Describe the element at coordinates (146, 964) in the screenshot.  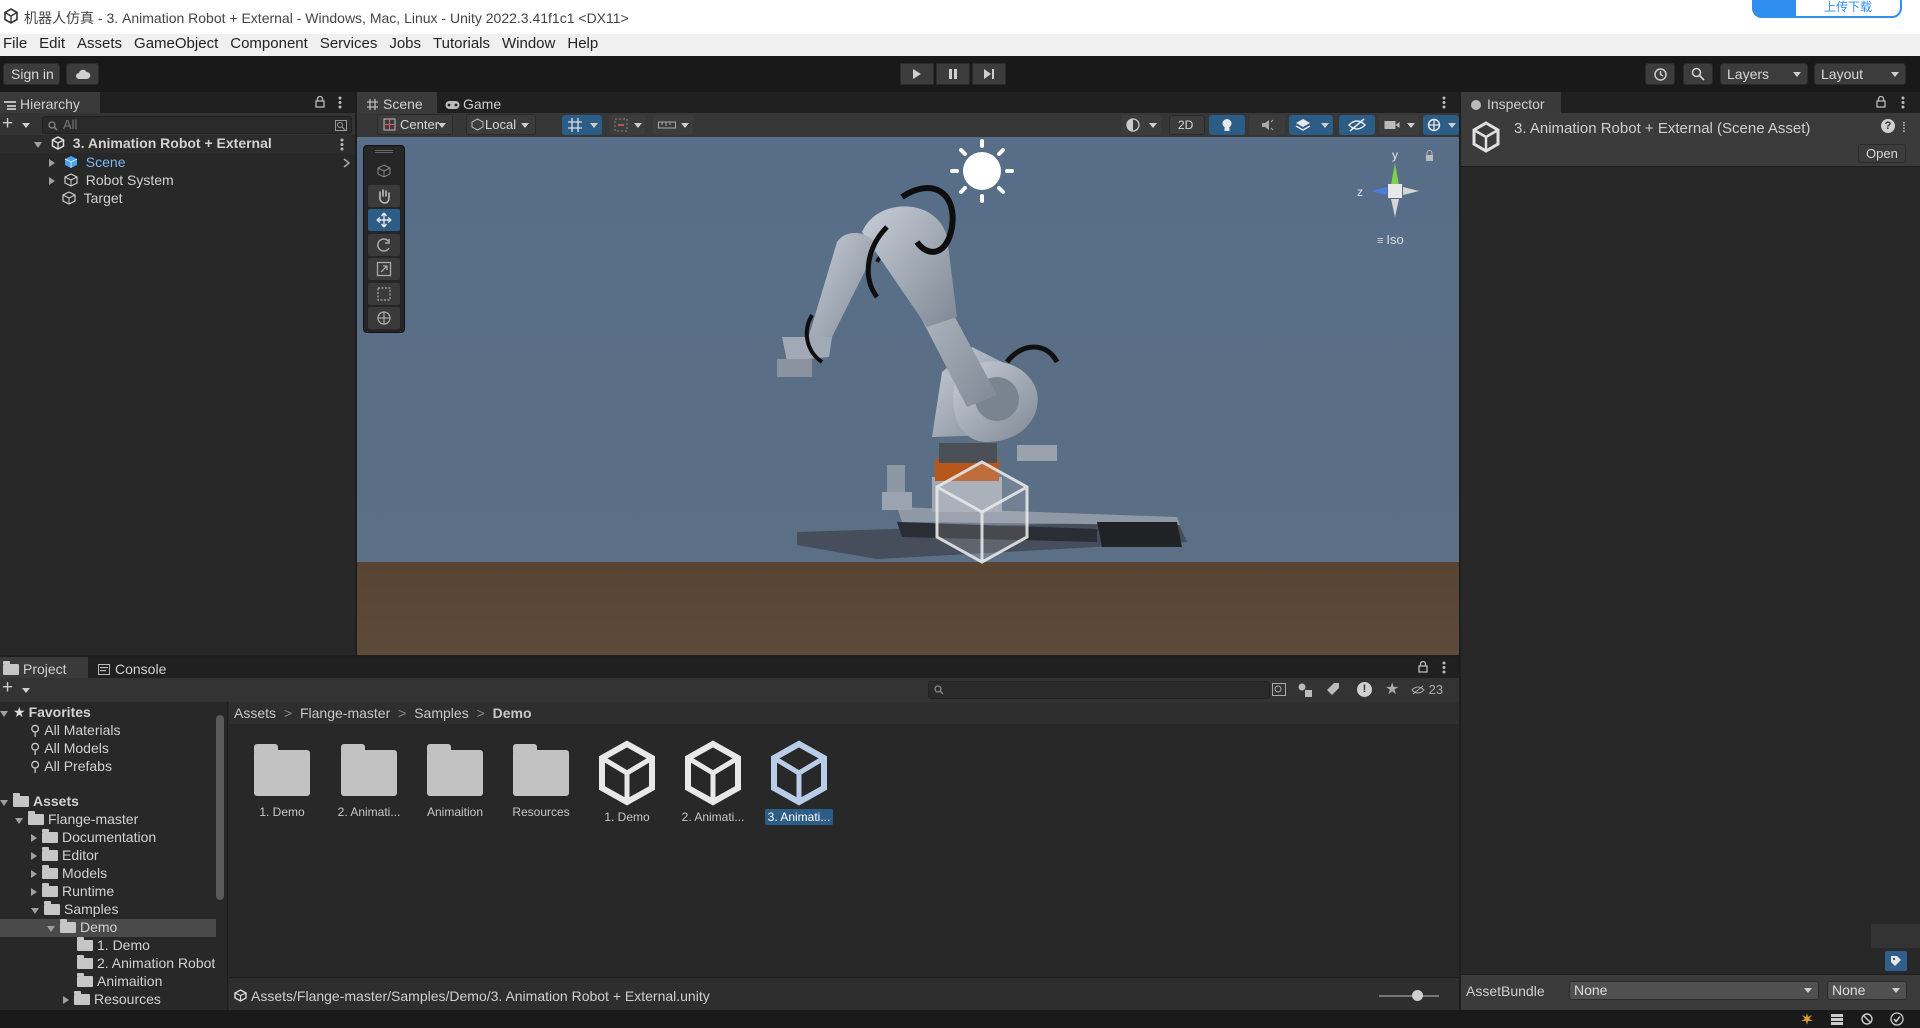
I see `folder-2-animation-robot: 2. Animation Robot` at that location.